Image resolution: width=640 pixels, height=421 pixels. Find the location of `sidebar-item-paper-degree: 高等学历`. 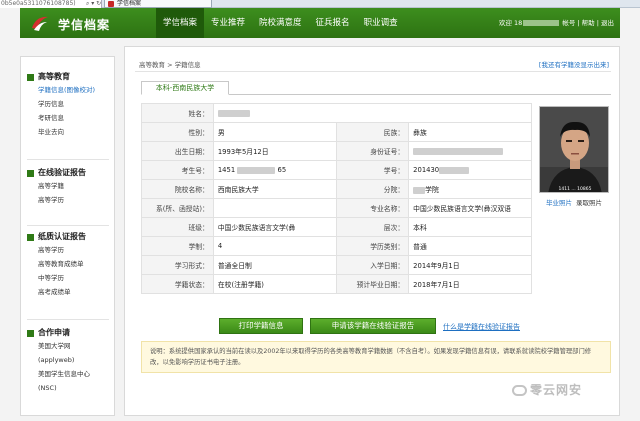

sidebar-item-paper-degree: 高等学历 is located at coordinates (56, 250).